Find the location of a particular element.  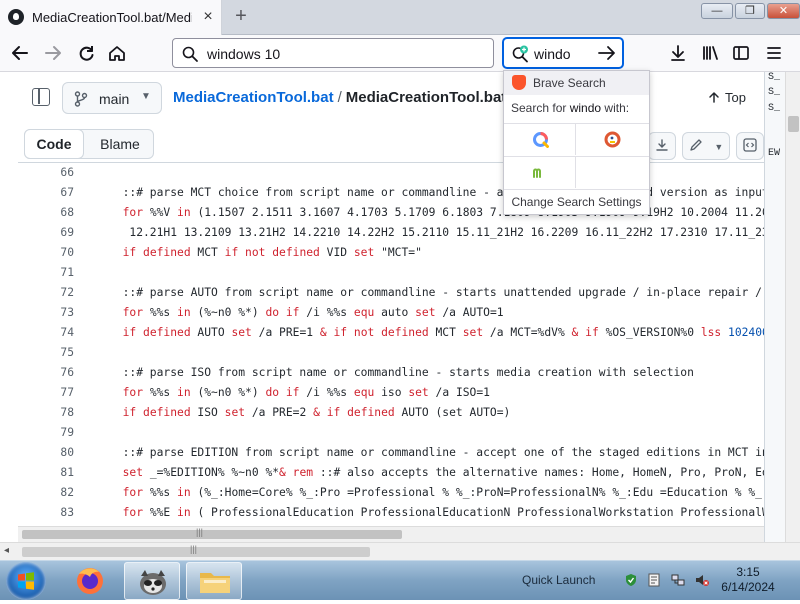

line-number: 74 is located at coordinates (46, 333).